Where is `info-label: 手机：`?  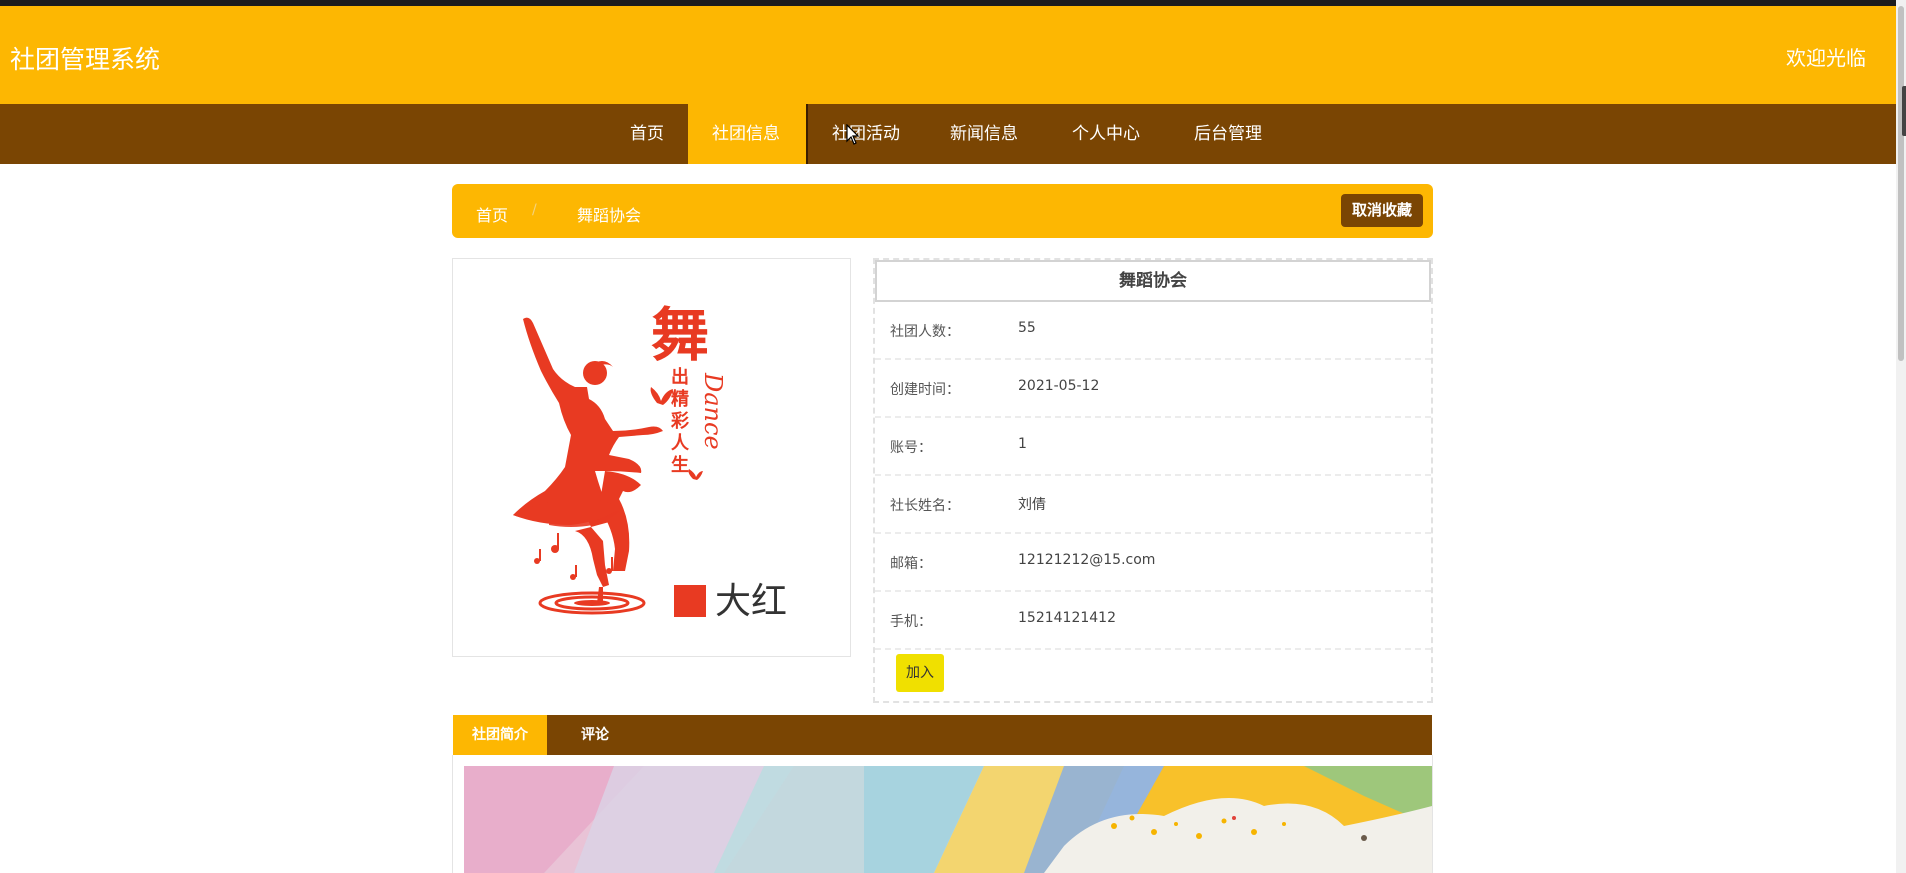 info-label: 手机： is located at coordinates (911, 622).